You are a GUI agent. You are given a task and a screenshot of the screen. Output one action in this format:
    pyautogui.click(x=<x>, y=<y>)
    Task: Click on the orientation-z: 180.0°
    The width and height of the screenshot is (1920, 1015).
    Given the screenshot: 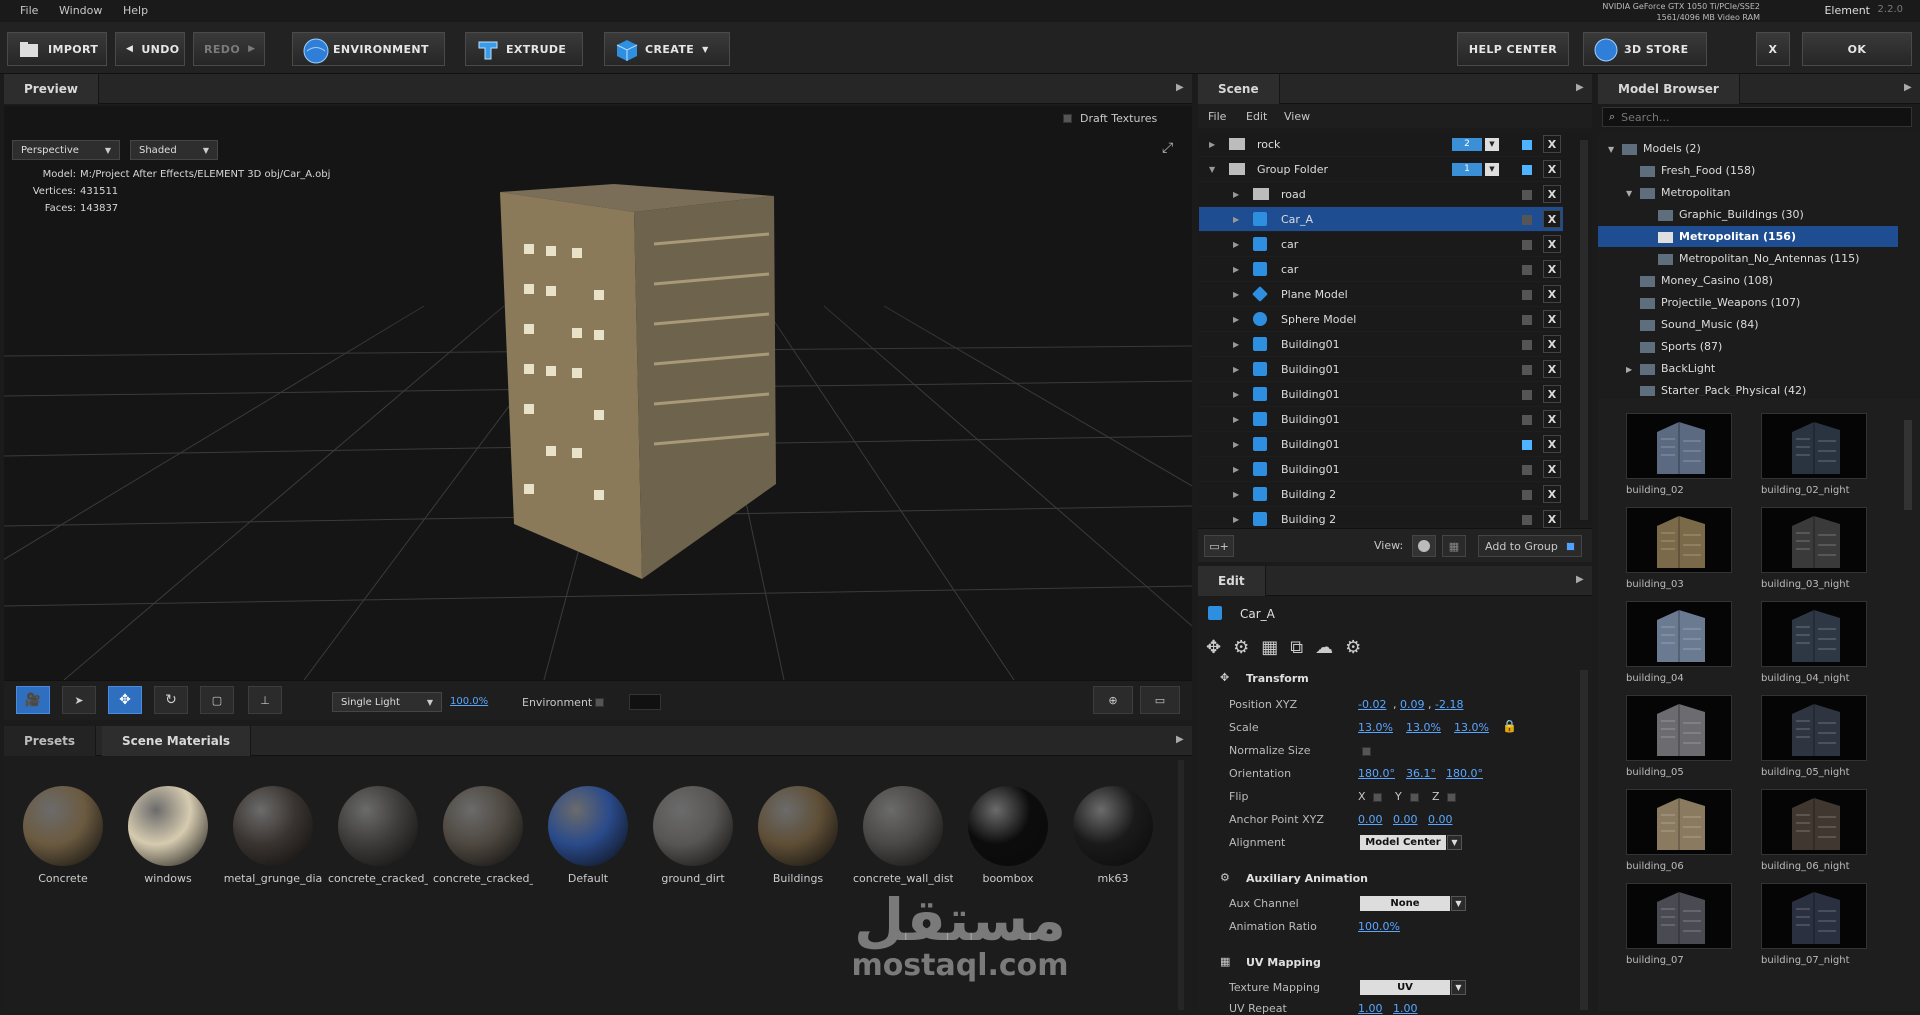 What is the action you would take?
    pyautogui.click(x=1464, y=773)
    